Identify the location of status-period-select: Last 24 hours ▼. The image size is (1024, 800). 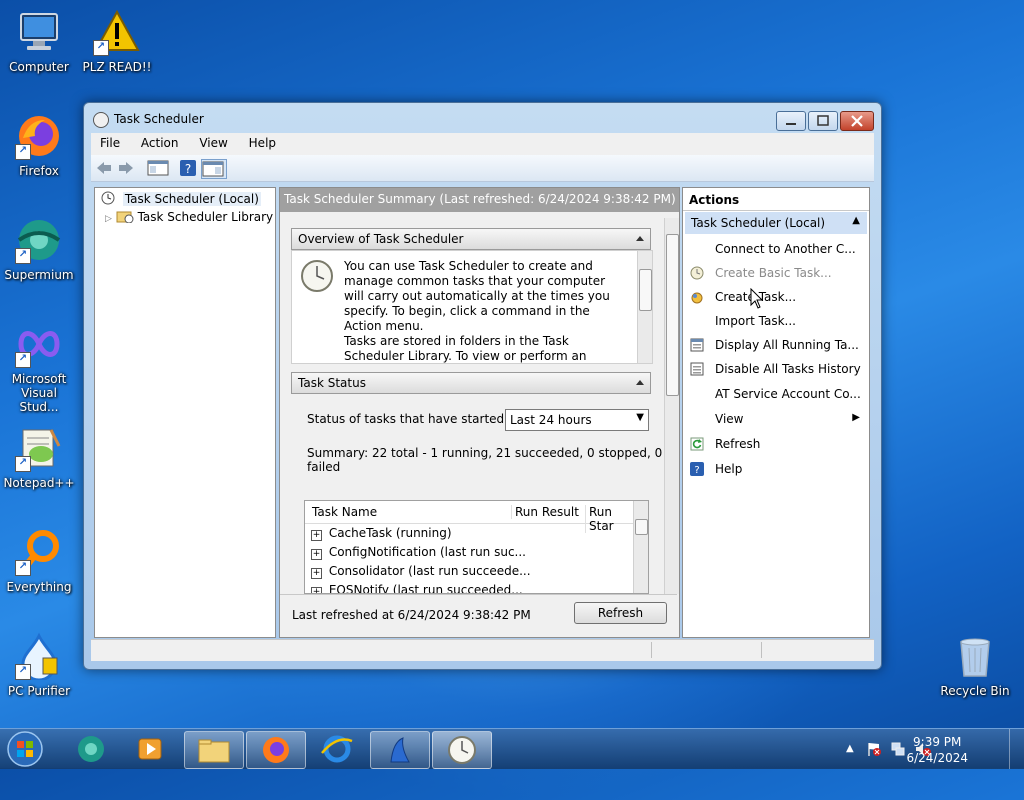
(577, 420).